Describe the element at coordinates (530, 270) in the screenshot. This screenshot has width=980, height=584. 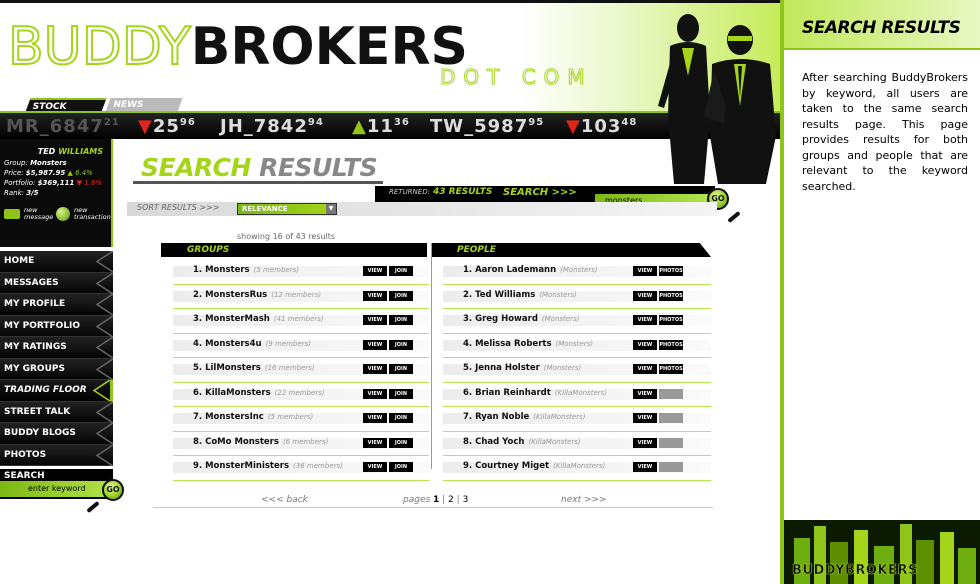
I see `person-name: 1. Aaron Lademann (Monsters)` at that location.